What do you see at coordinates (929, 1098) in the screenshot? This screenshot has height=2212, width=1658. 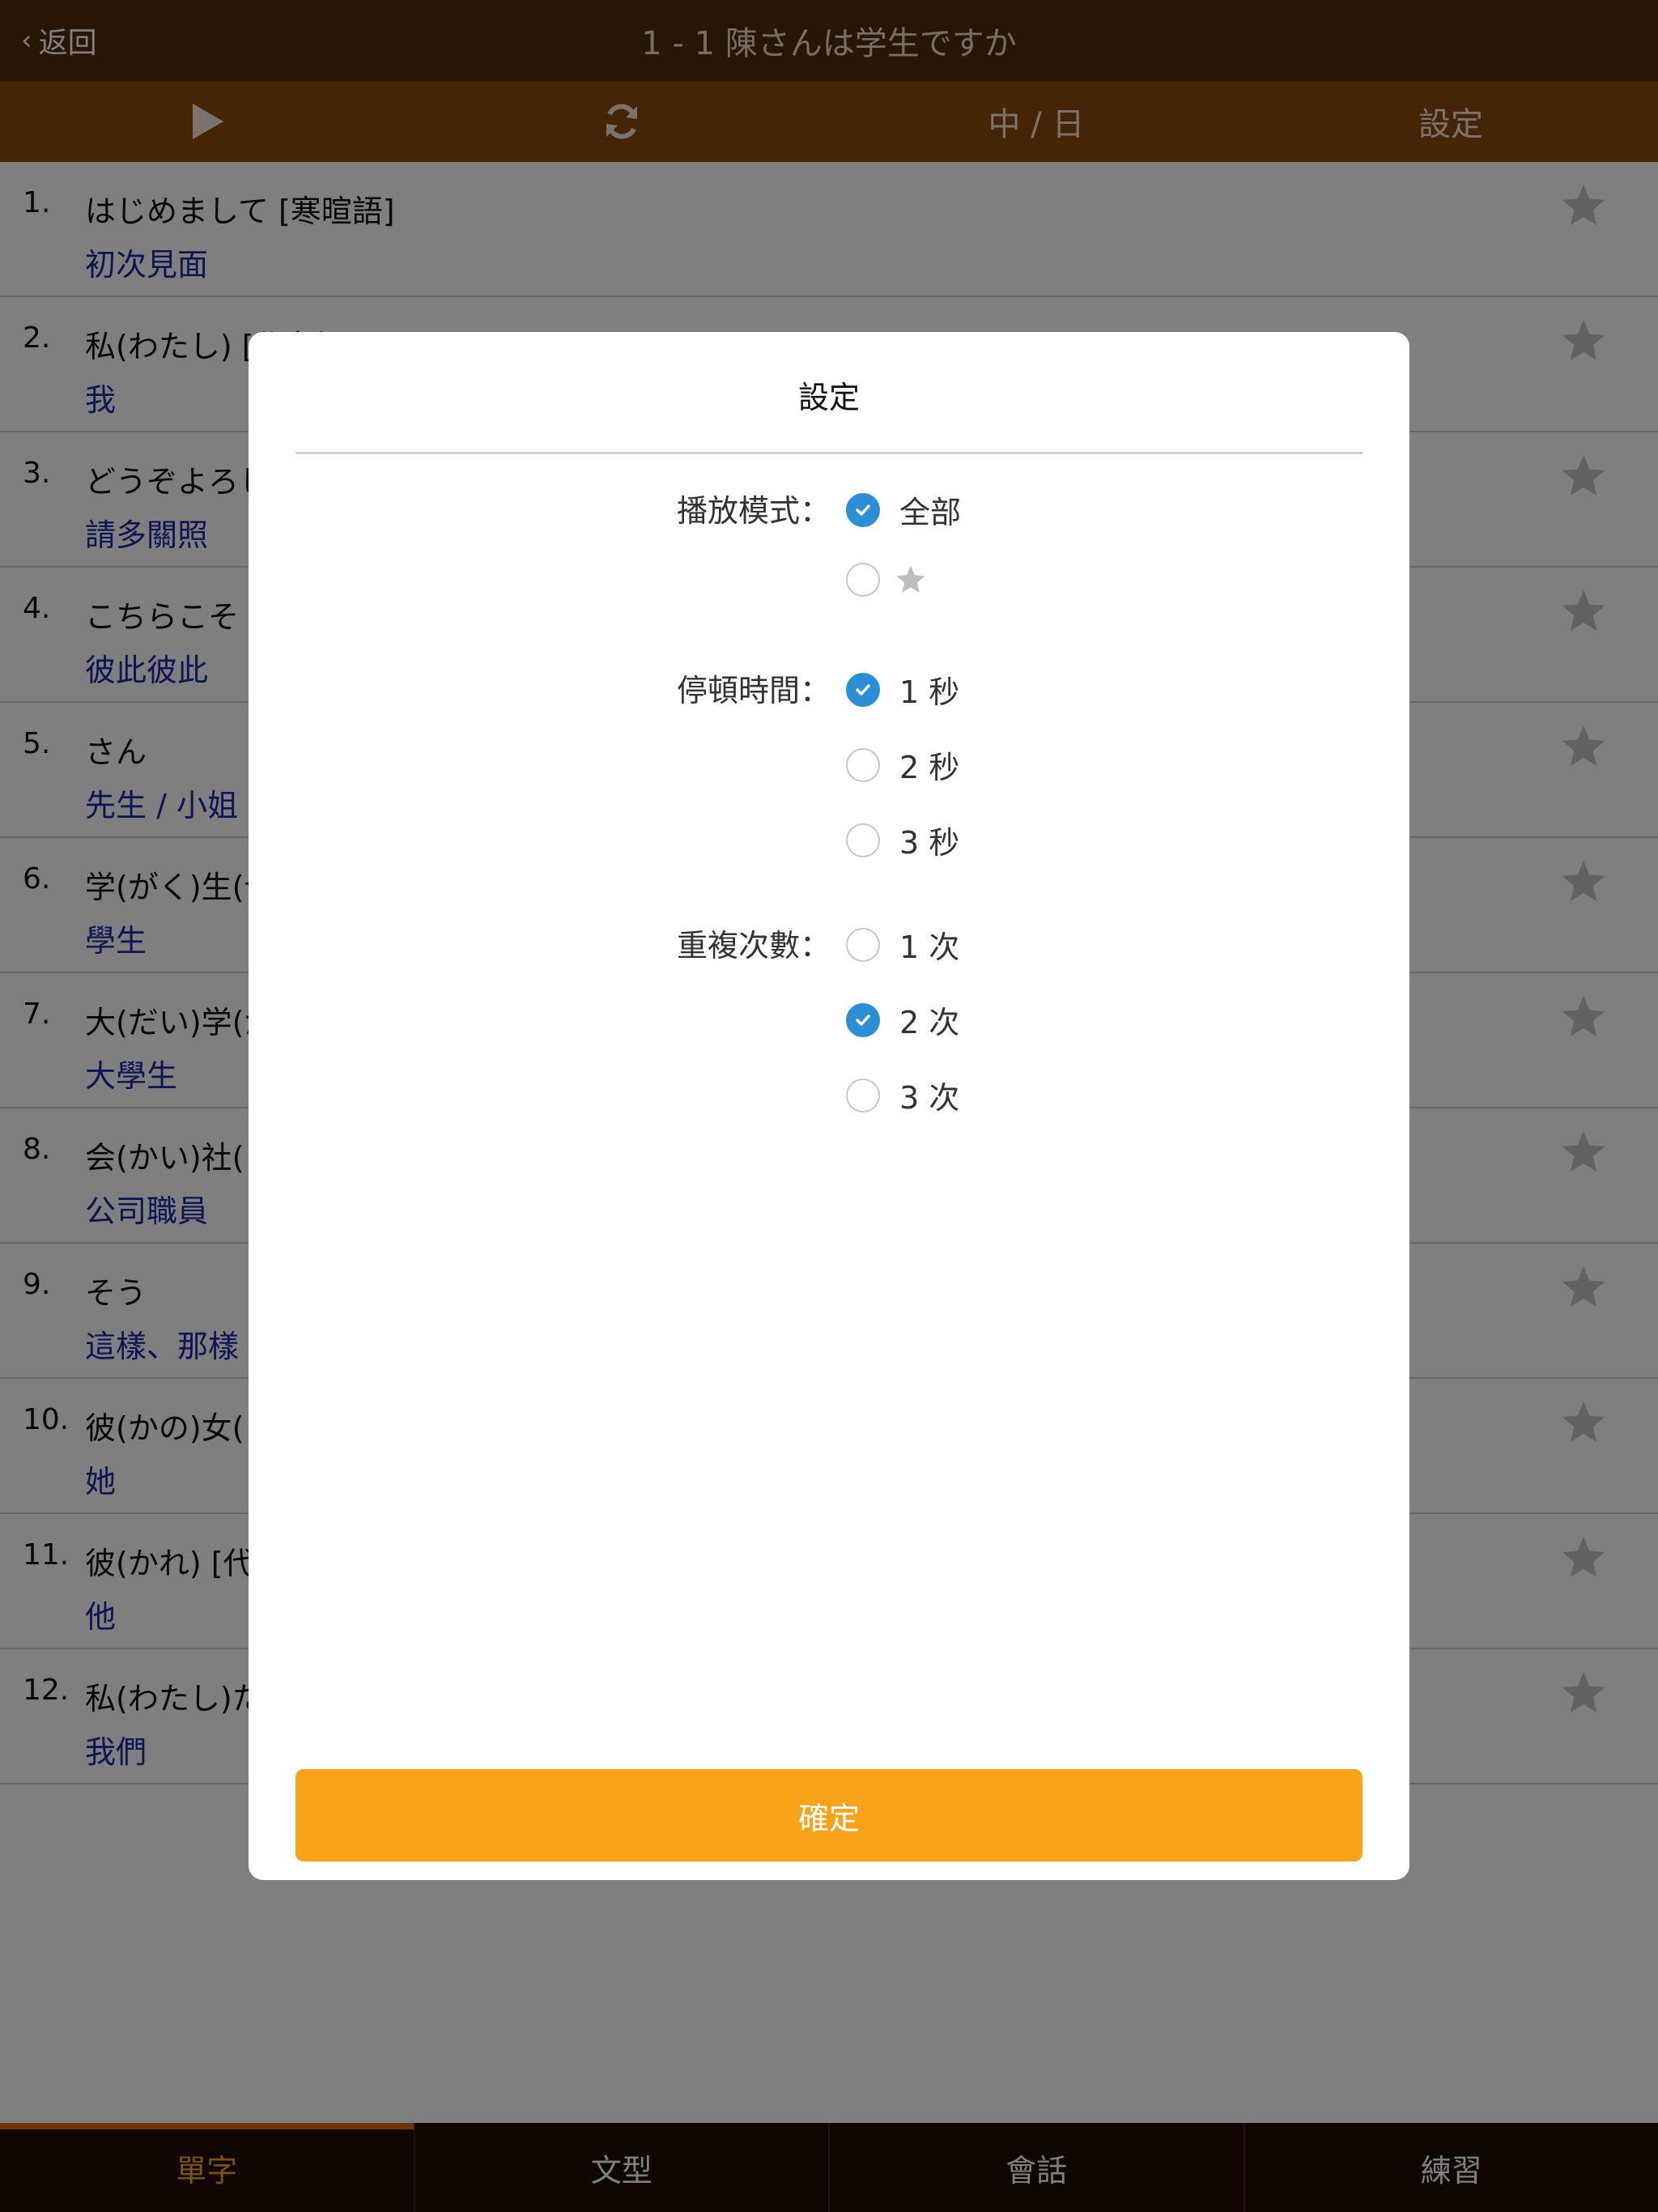 I see `option-label: 3 次` at bounding box center [929, 1098].